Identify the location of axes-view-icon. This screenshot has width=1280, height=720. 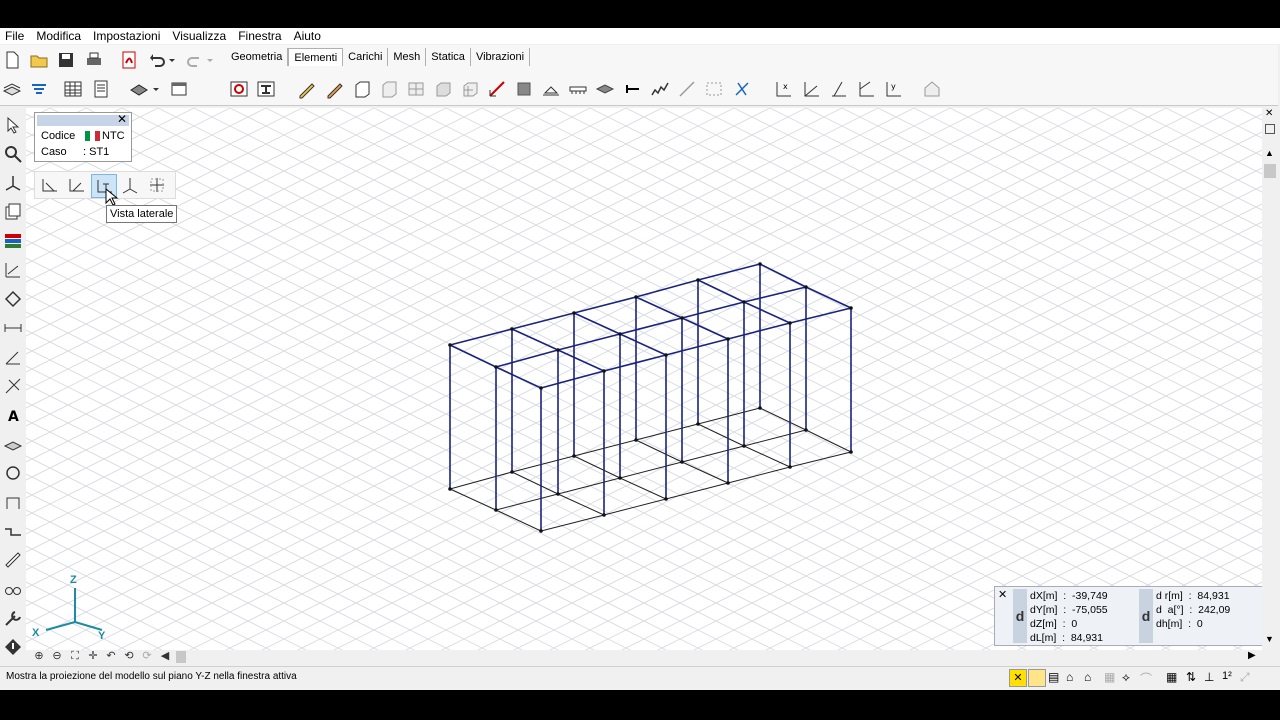
(13, 183).